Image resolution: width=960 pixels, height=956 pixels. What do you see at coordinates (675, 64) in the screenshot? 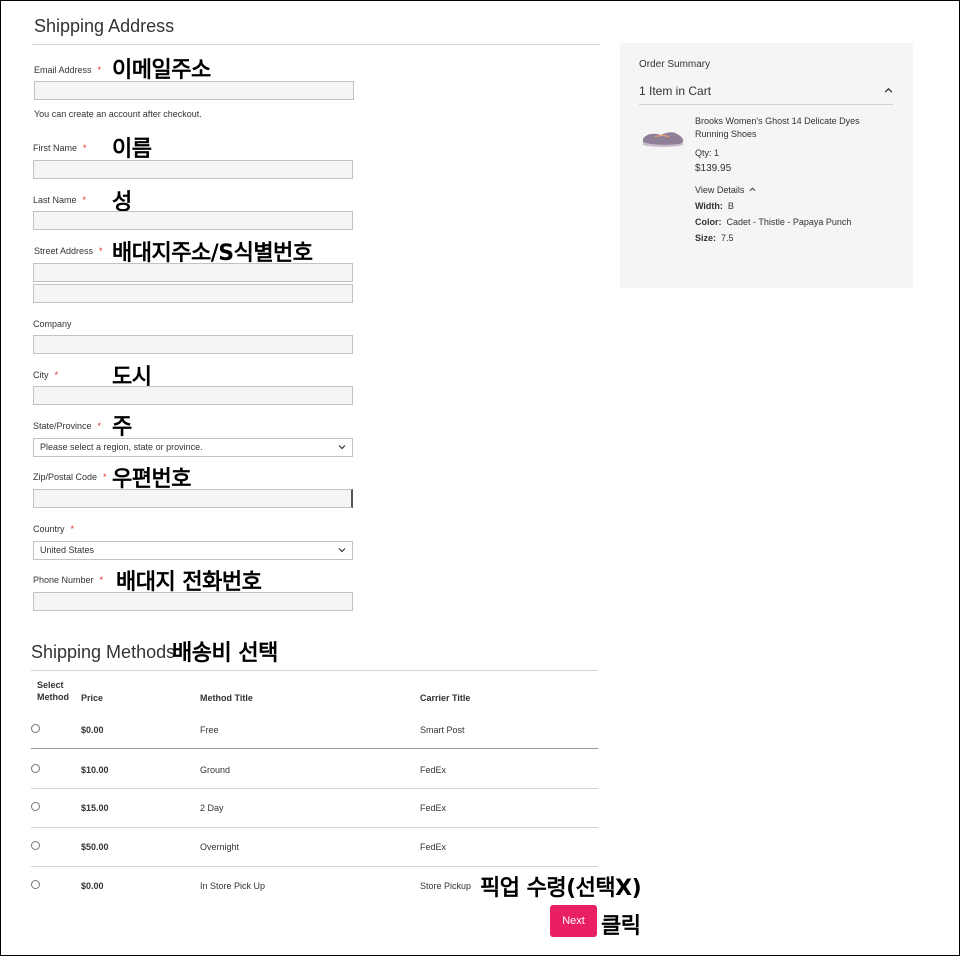
I see `order-summary-title: Order Summary` at bounding box center [675, 64].